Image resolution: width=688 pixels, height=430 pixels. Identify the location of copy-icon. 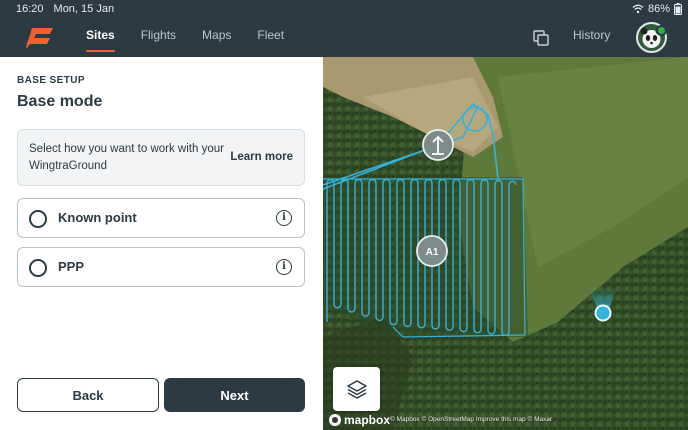
(541, 38).